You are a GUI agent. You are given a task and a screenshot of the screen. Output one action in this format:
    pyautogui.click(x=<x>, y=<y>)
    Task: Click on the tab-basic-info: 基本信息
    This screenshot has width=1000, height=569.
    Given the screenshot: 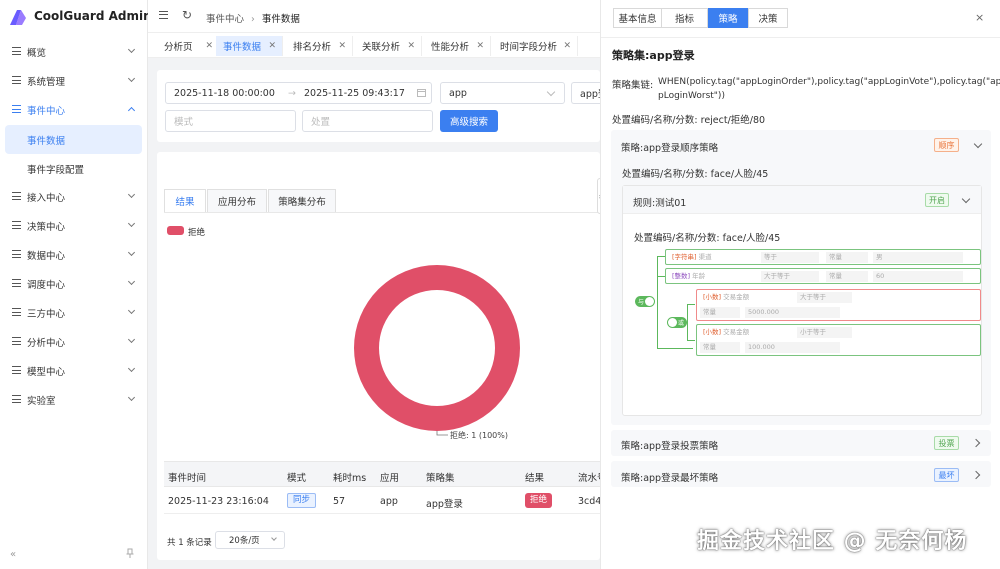 What is the action you would take?
    pyautogui.click(x=637, y=18)
    